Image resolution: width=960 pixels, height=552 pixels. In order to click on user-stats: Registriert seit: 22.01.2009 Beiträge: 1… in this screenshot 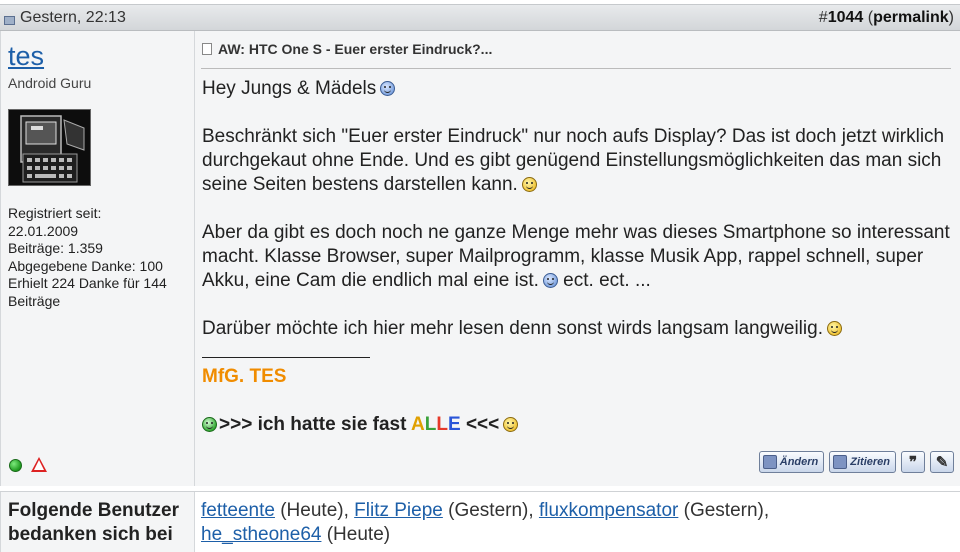, I will do `click(100, 257)`.